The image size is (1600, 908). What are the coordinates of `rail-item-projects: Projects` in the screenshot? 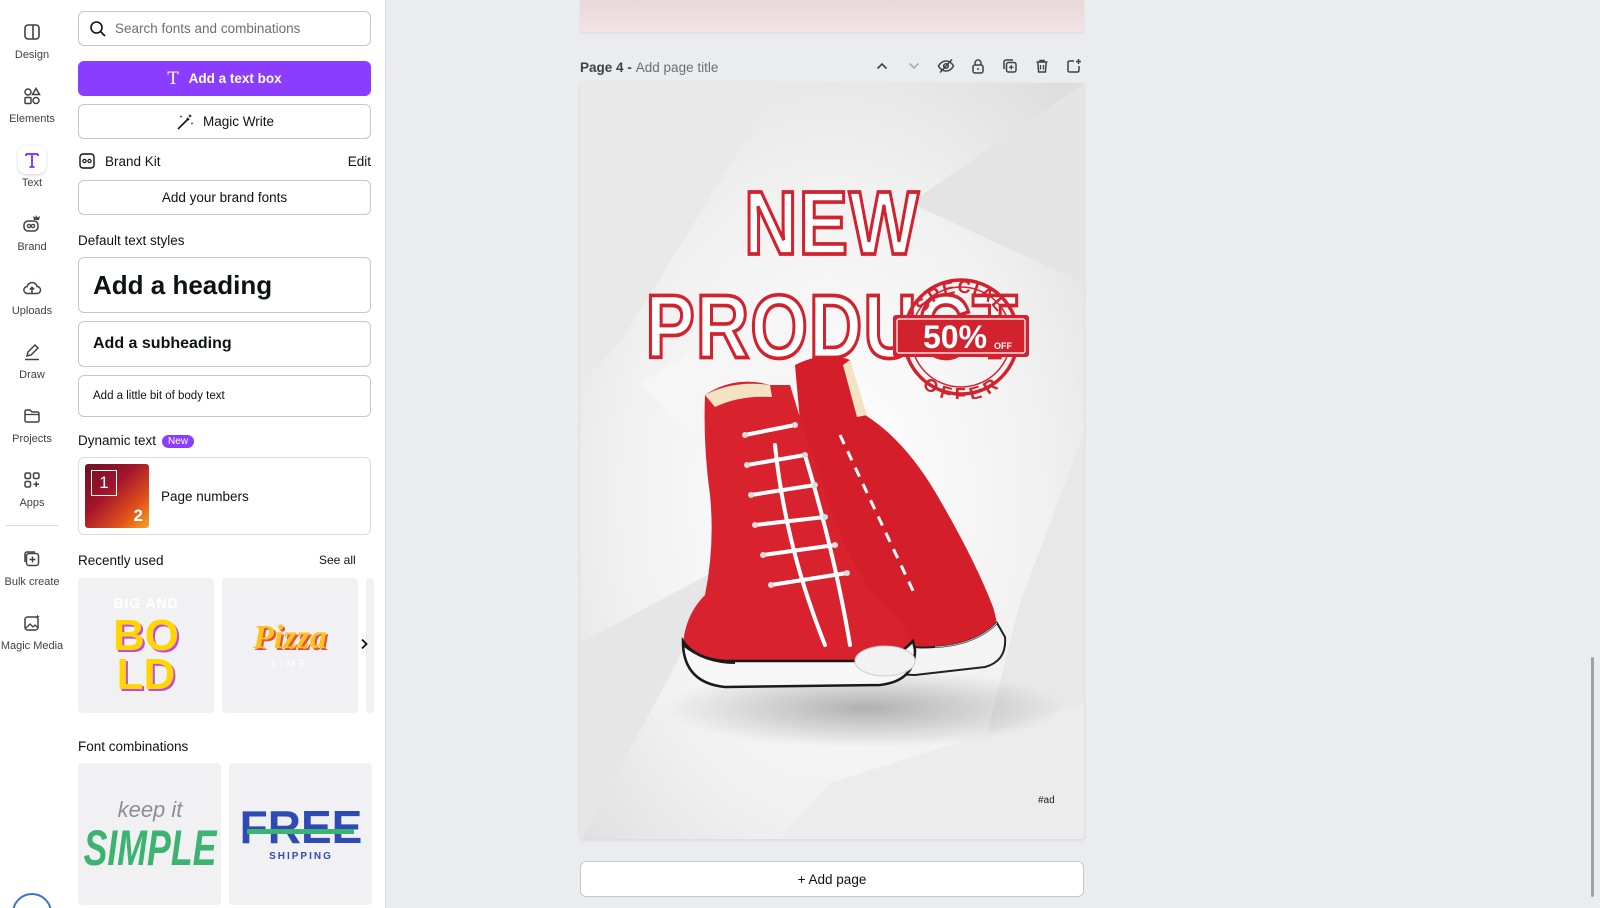 It's located at (32, 424).